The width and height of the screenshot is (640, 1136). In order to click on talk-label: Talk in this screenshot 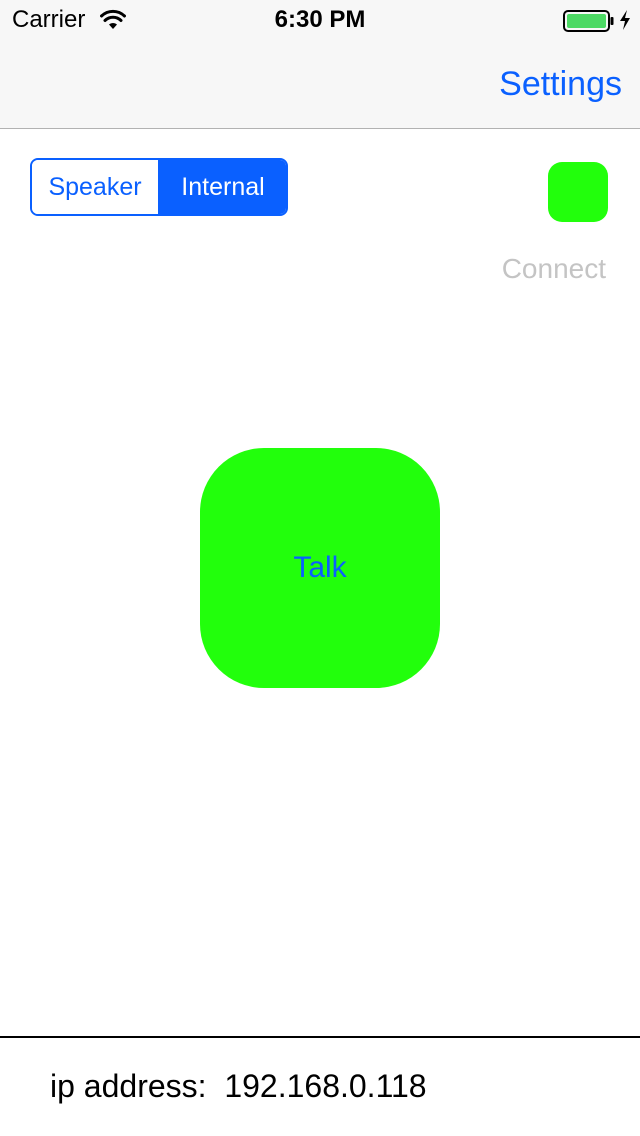, I will do `click(320, 567)`.